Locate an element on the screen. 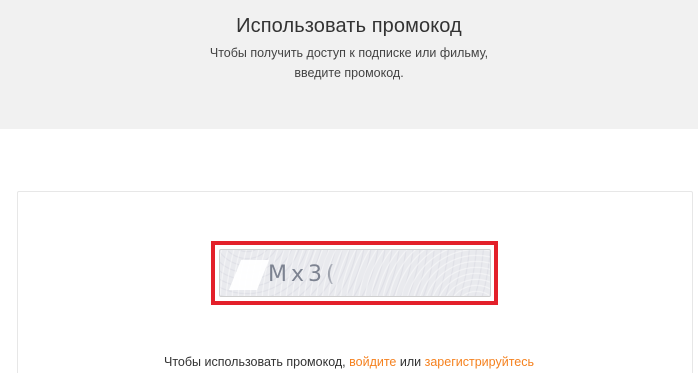 The height and width of the screenshot is (373, 698). login-link: войдите is located at coordinates (372, 362).